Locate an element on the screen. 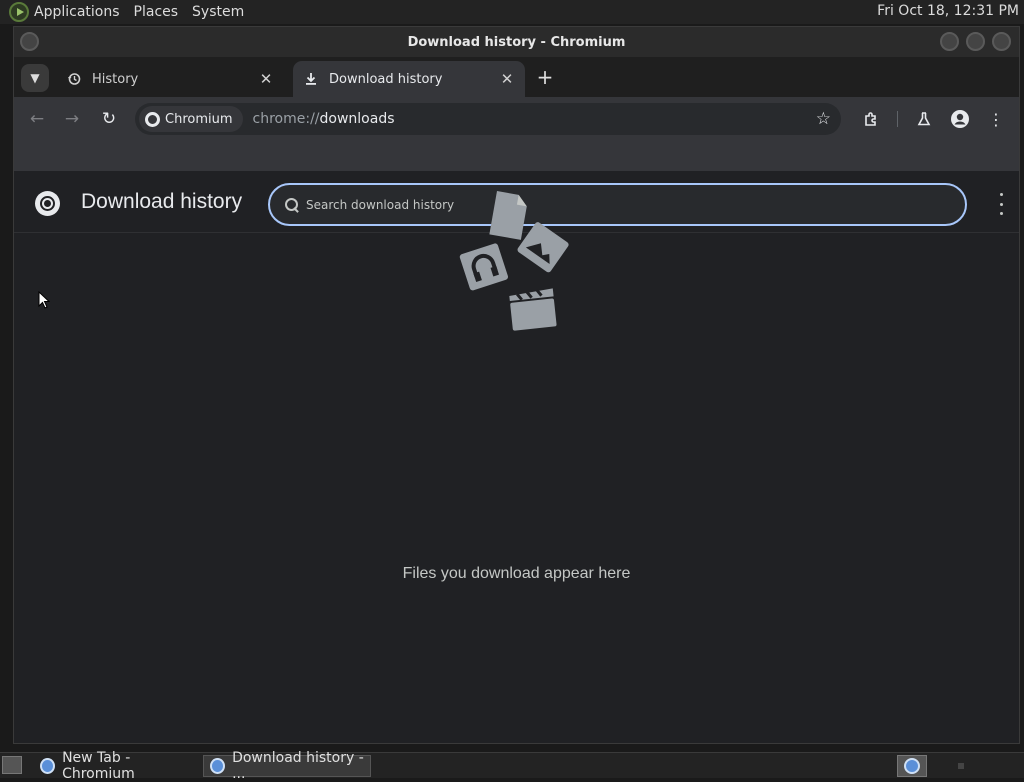  mouse-cursor-icon is located at coordinates (44, 300).